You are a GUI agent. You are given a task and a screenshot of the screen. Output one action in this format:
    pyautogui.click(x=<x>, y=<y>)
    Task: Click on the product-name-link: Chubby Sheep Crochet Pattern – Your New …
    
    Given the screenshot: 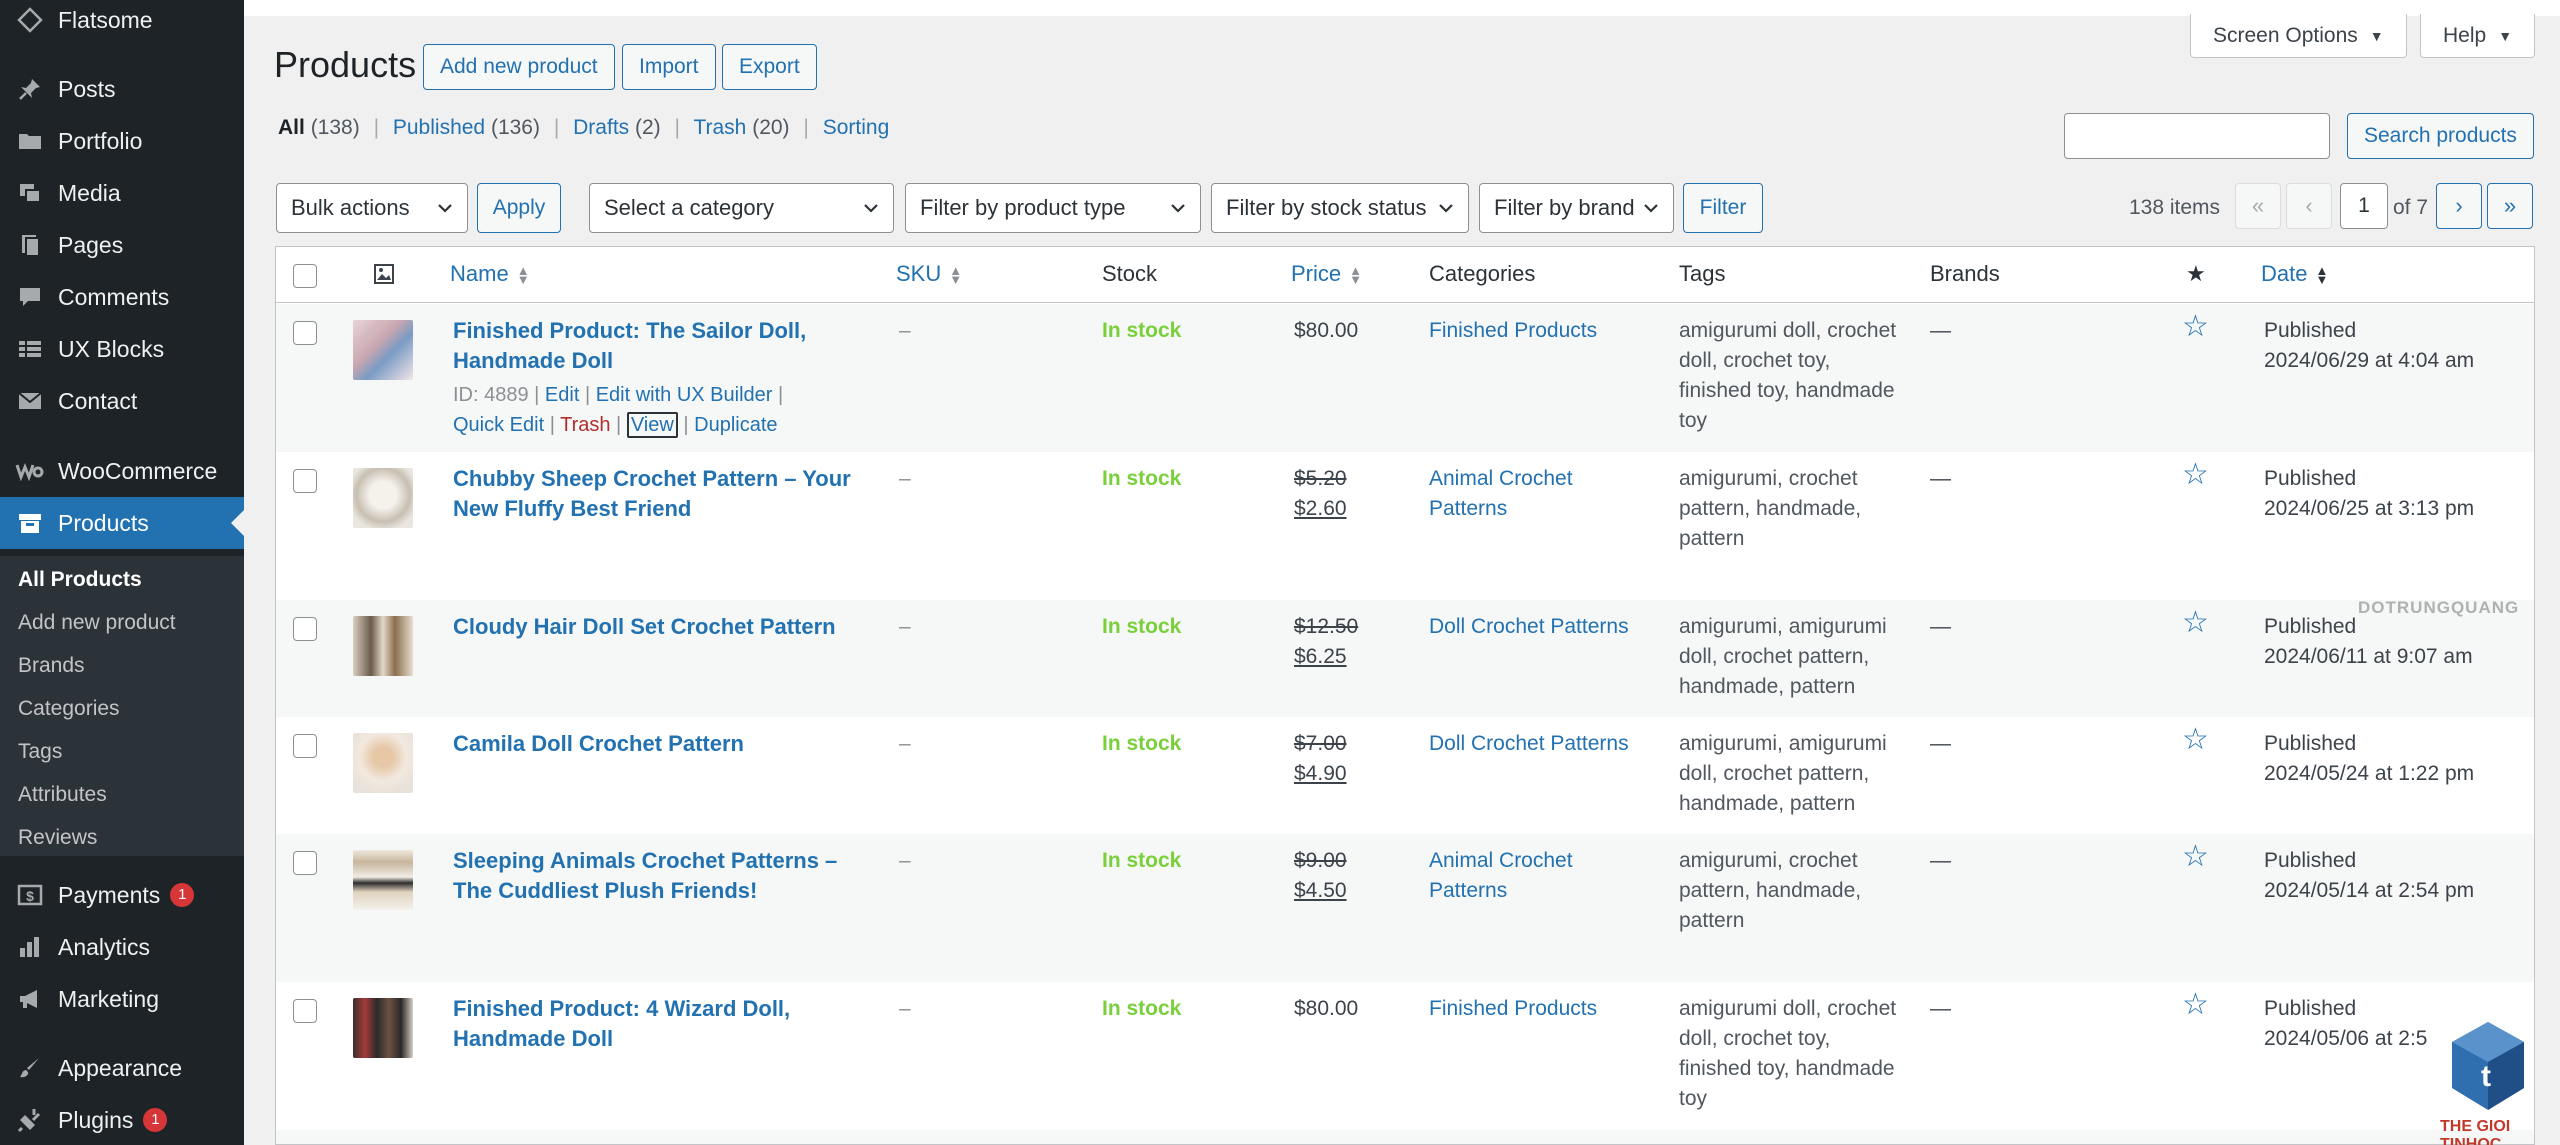 What is the action you would take?
    pyautogui.click(x=658, y=494)
    